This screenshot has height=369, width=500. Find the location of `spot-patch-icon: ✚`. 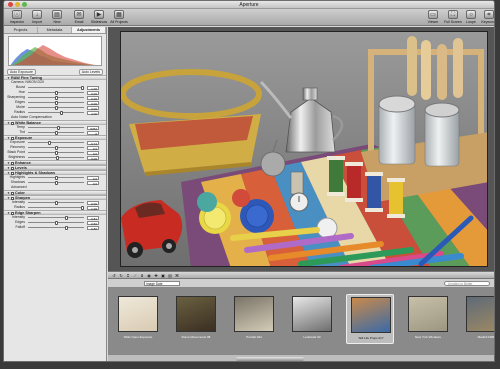

spot-patch-icon: ✚ is located at coordinates (156, 275).